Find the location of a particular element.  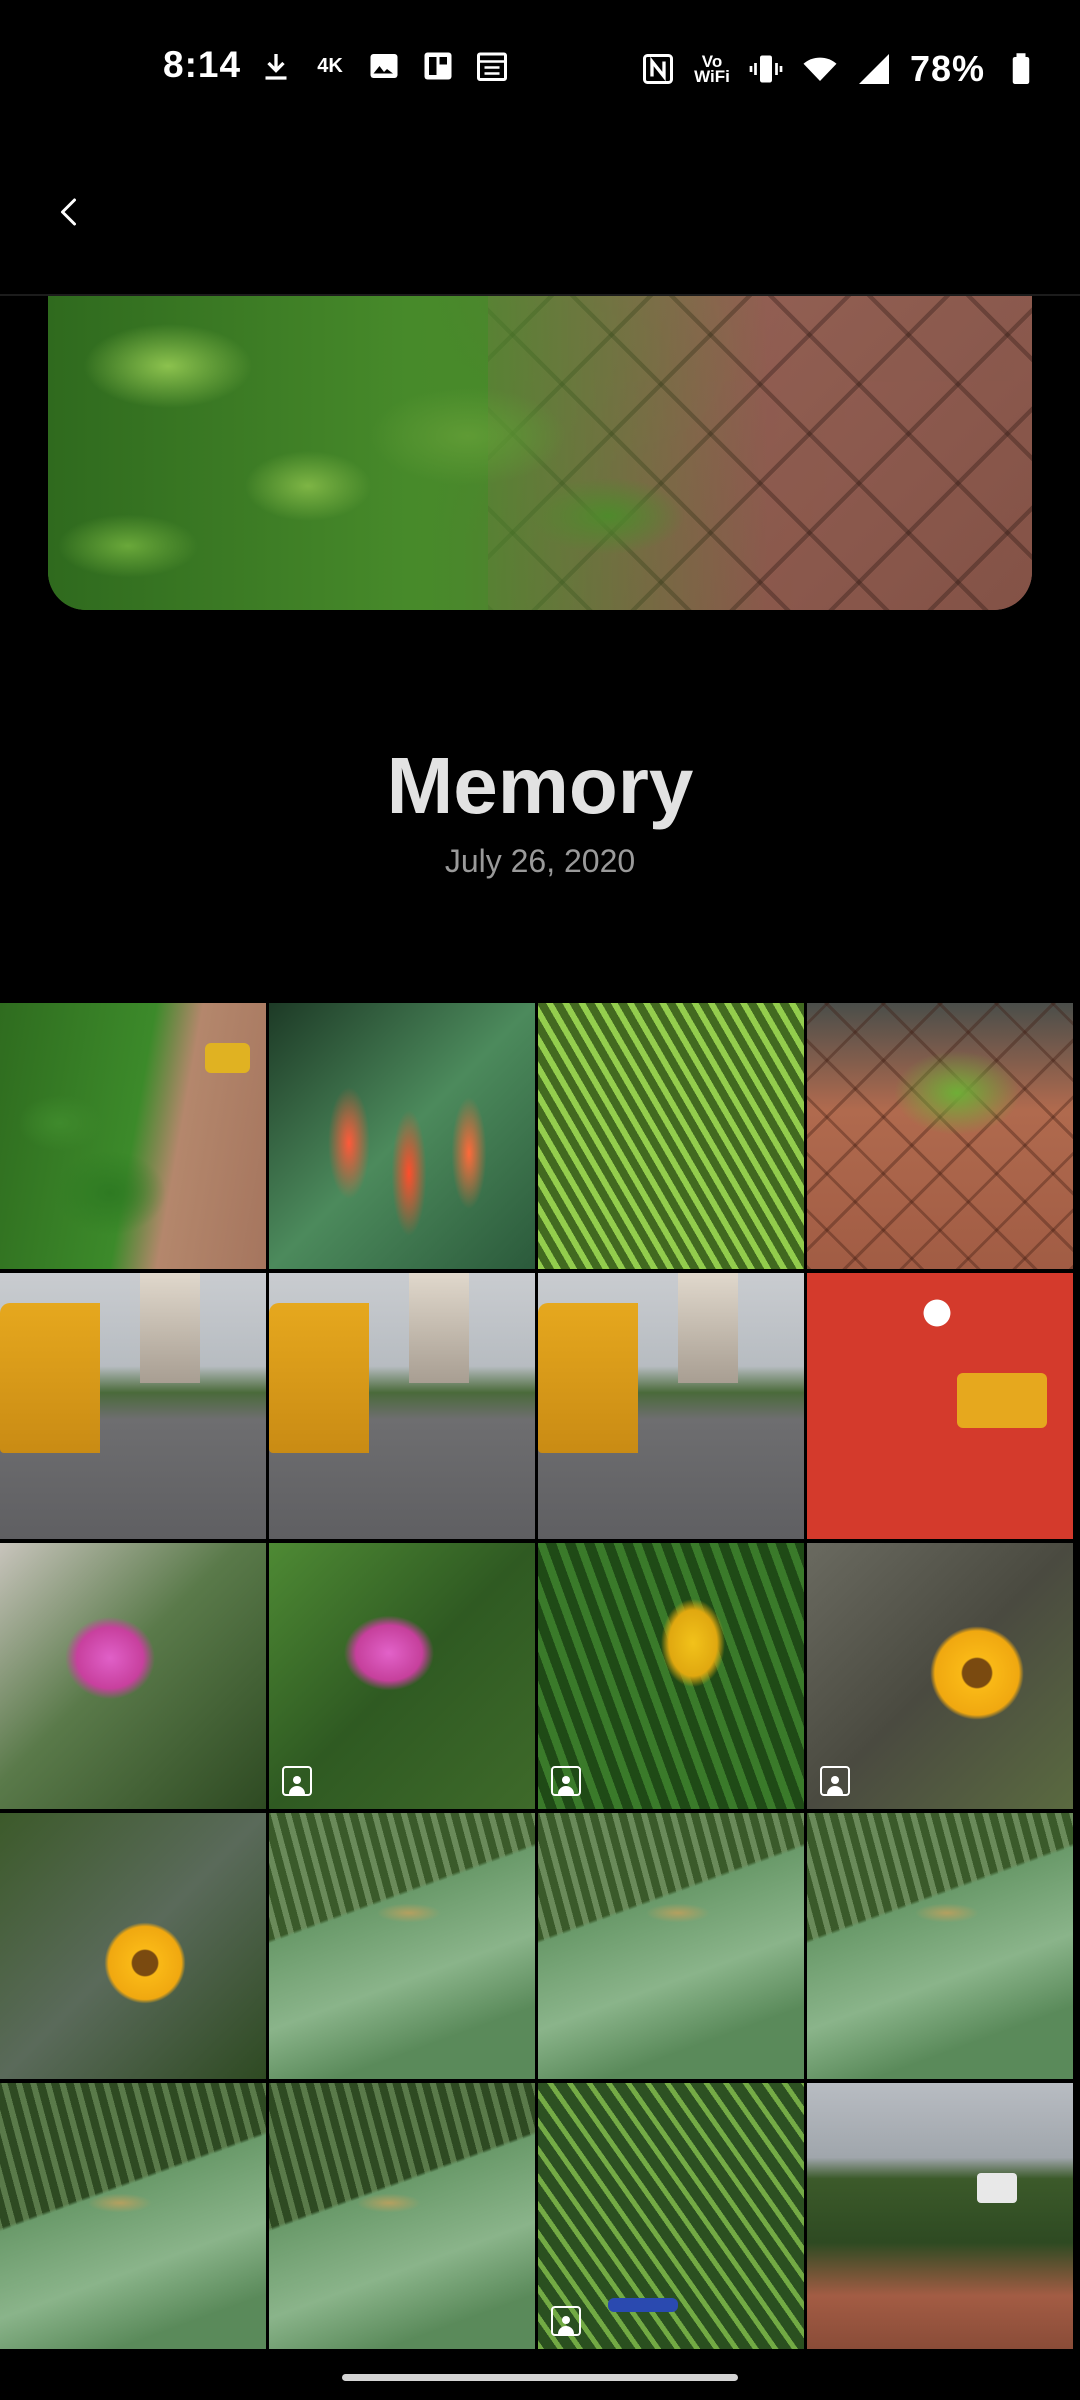

status-time: 8:14 is located at coordinates (202, 64).